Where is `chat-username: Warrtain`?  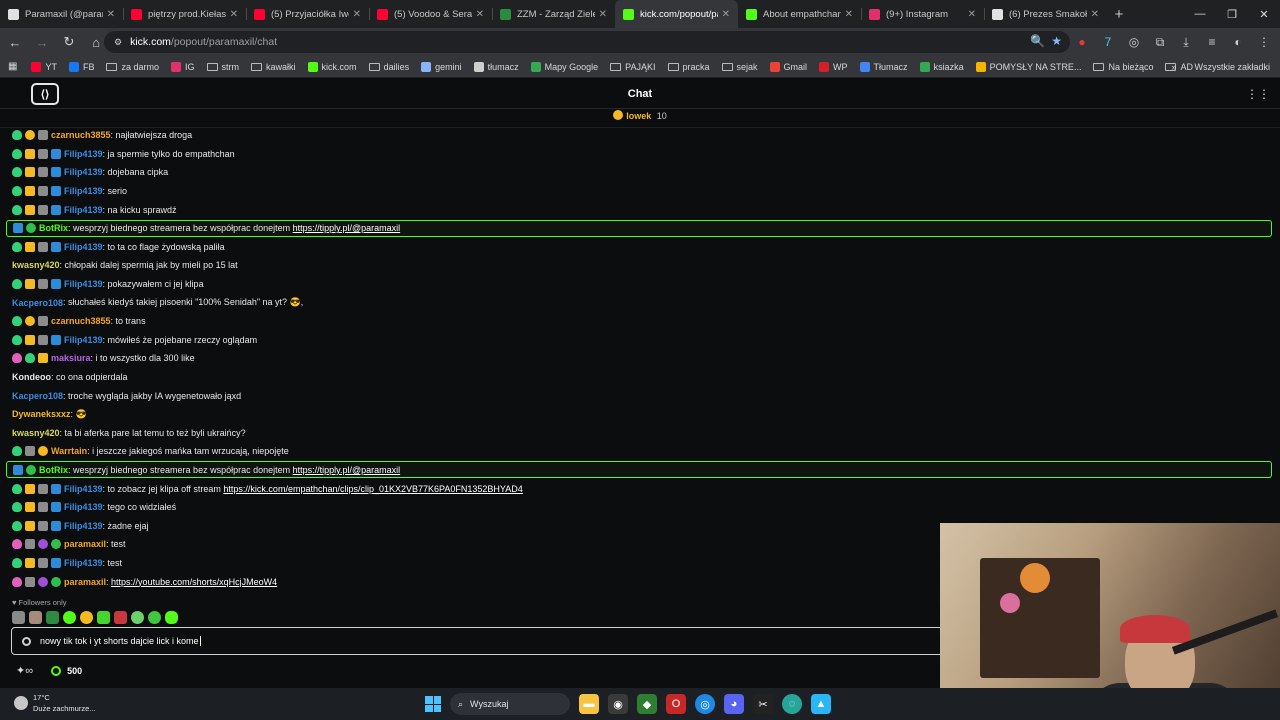 chat-username: Warrtain is located at coordinates (69, 451).